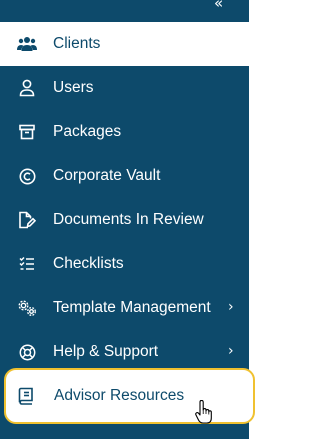  Describe the element at coordinates (27, 308) in the screenshot. I see `gears-icon` at that location.